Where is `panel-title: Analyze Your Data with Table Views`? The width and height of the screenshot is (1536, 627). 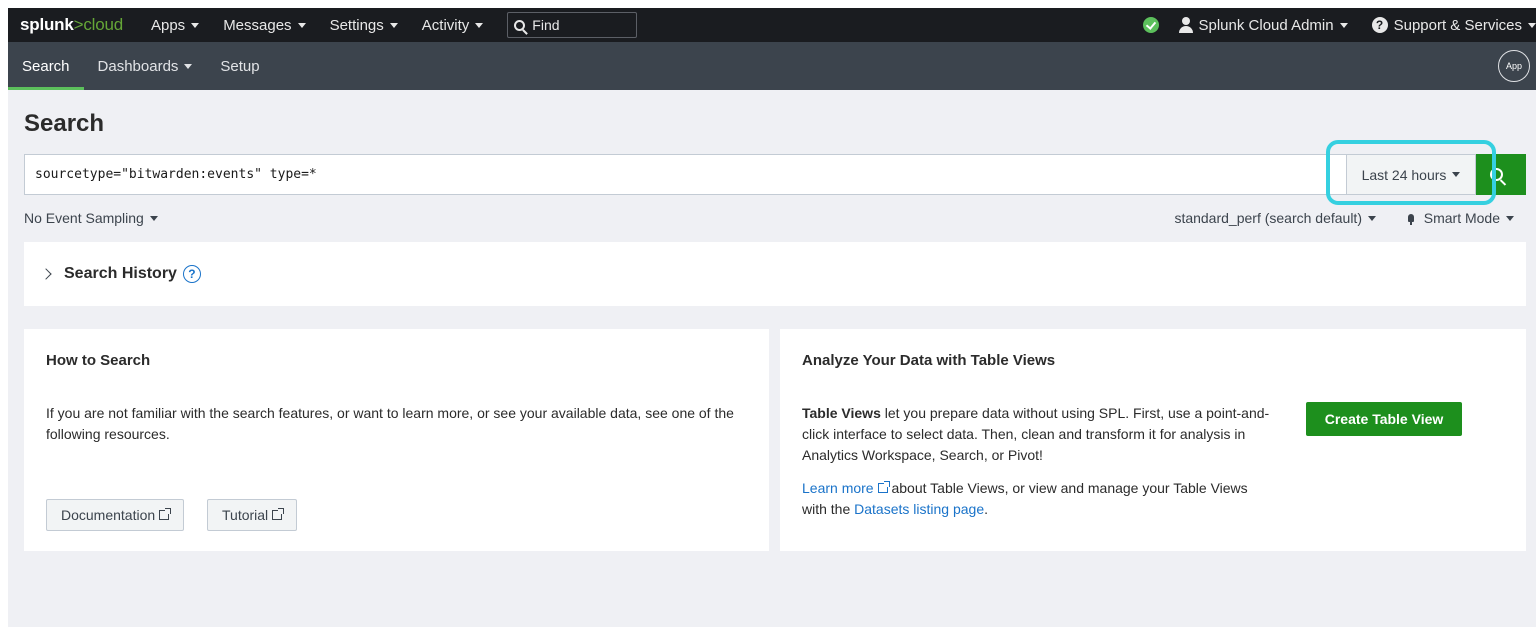 panel-title: Analyze Your Data with Table Views is located at coordinates (929, 360).